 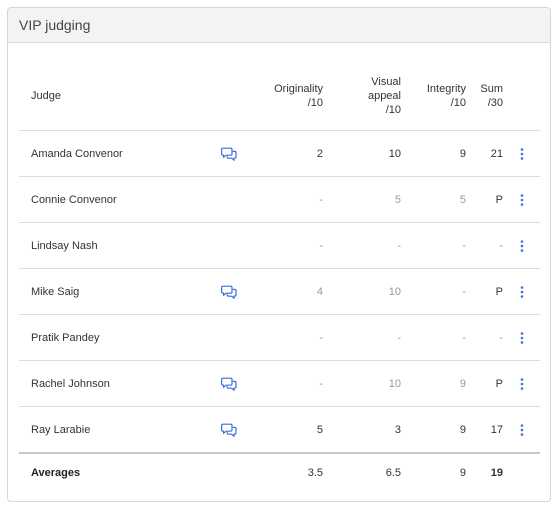 I want to click on judge-row: Lindsay Nash - - - -, so click(x=279, y=245).